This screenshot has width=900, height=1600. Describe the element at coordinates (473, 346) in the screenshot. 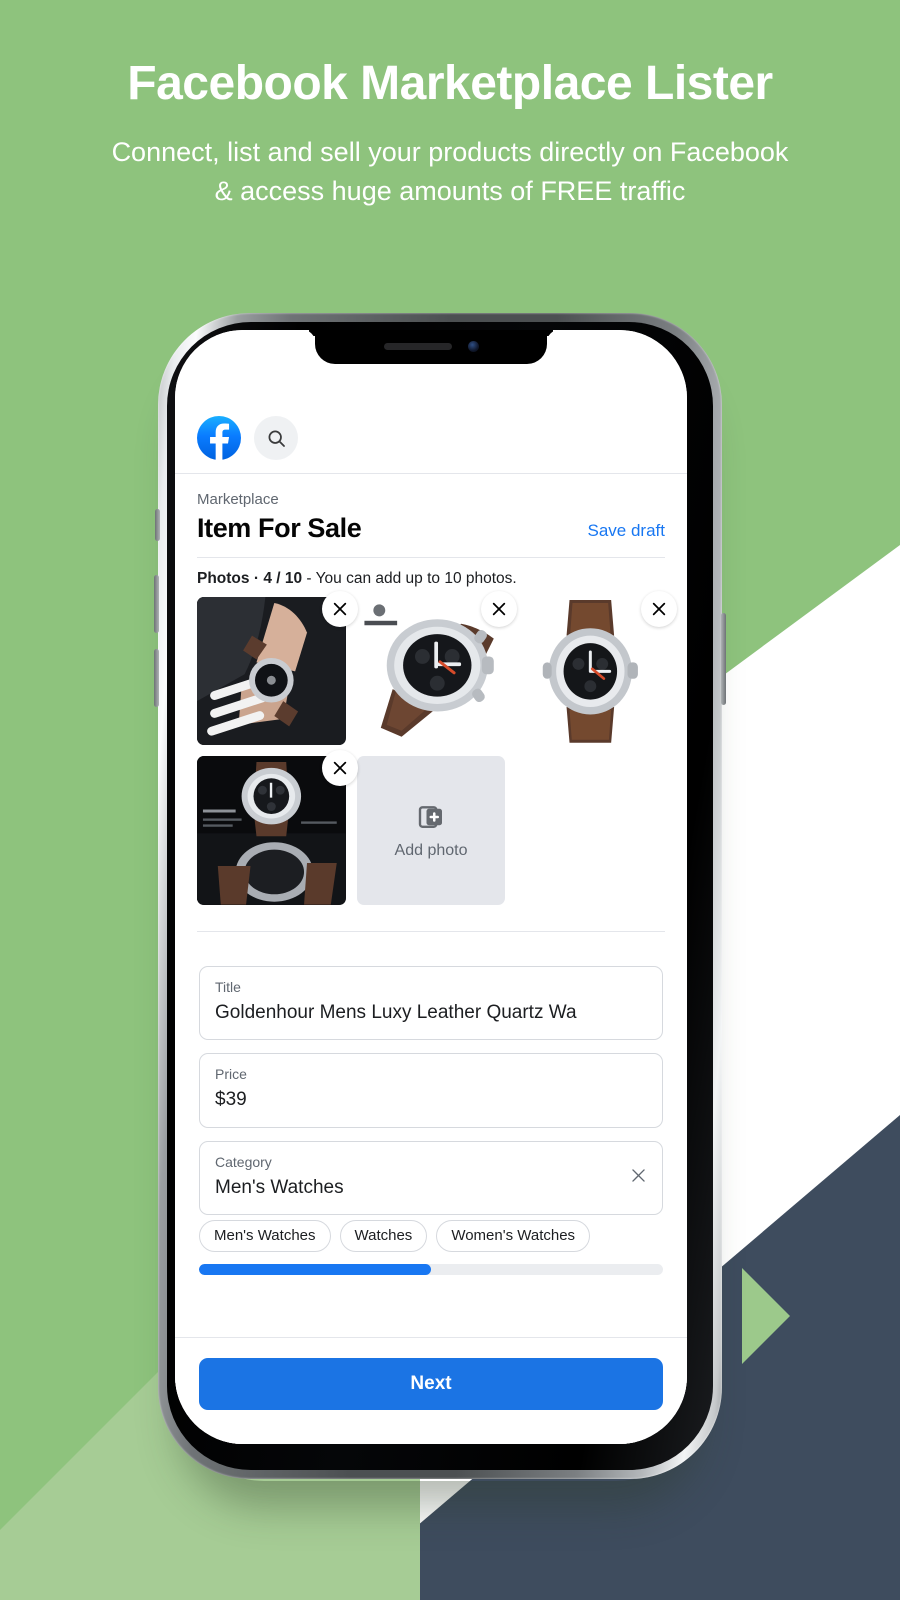

I see `front-camera-icon` at that location.